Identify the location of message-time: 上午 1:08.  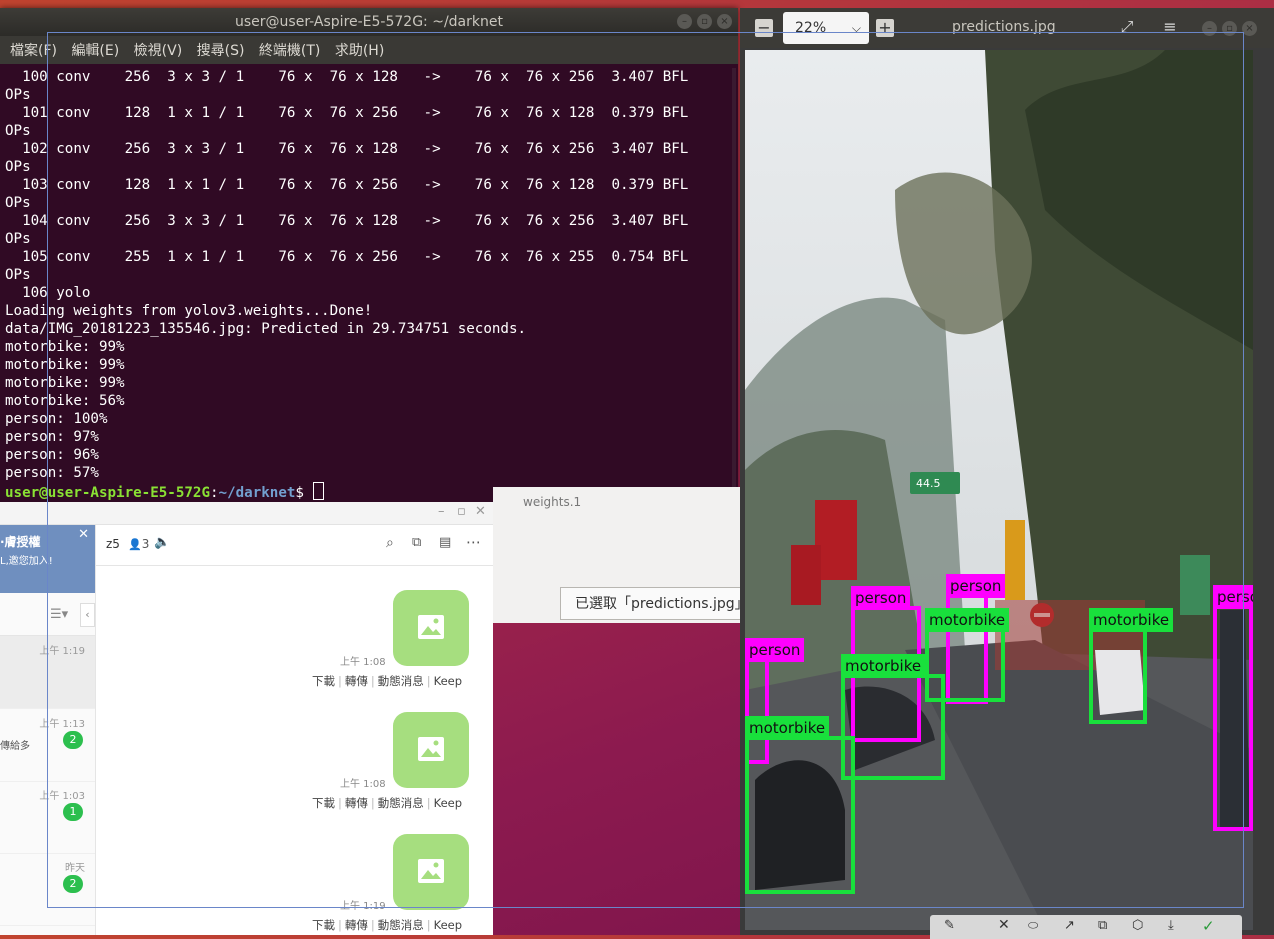
(363, 784).